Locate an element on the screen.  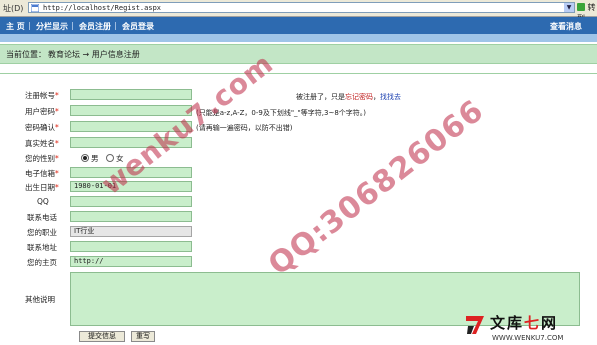
phone-input is located at coordinates (131, 216).